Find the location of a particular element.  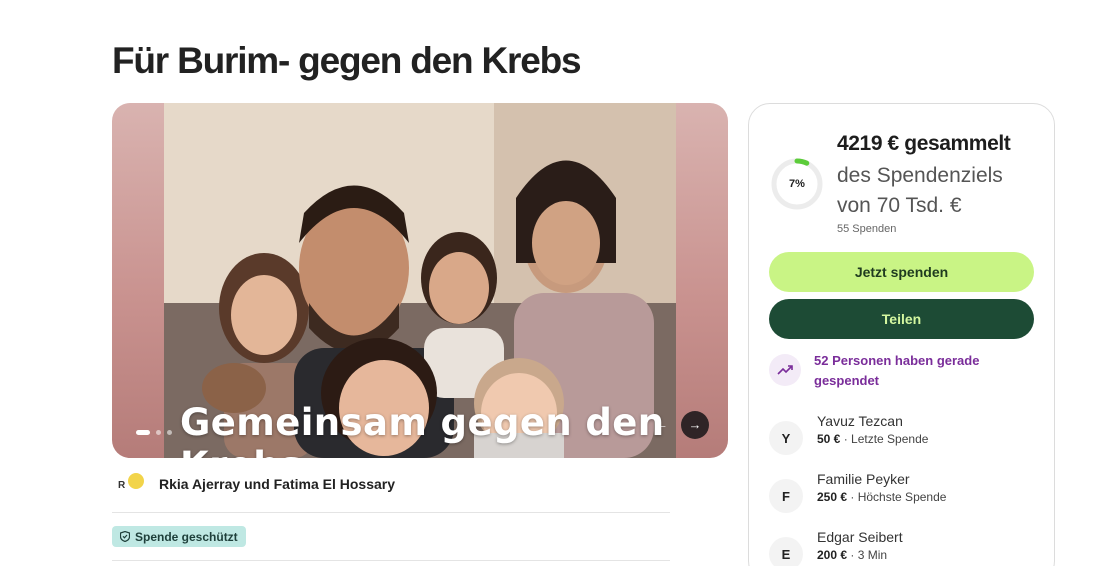

donor-detail: 50 € · Letzte Spende is located at coordinates (873, 439).